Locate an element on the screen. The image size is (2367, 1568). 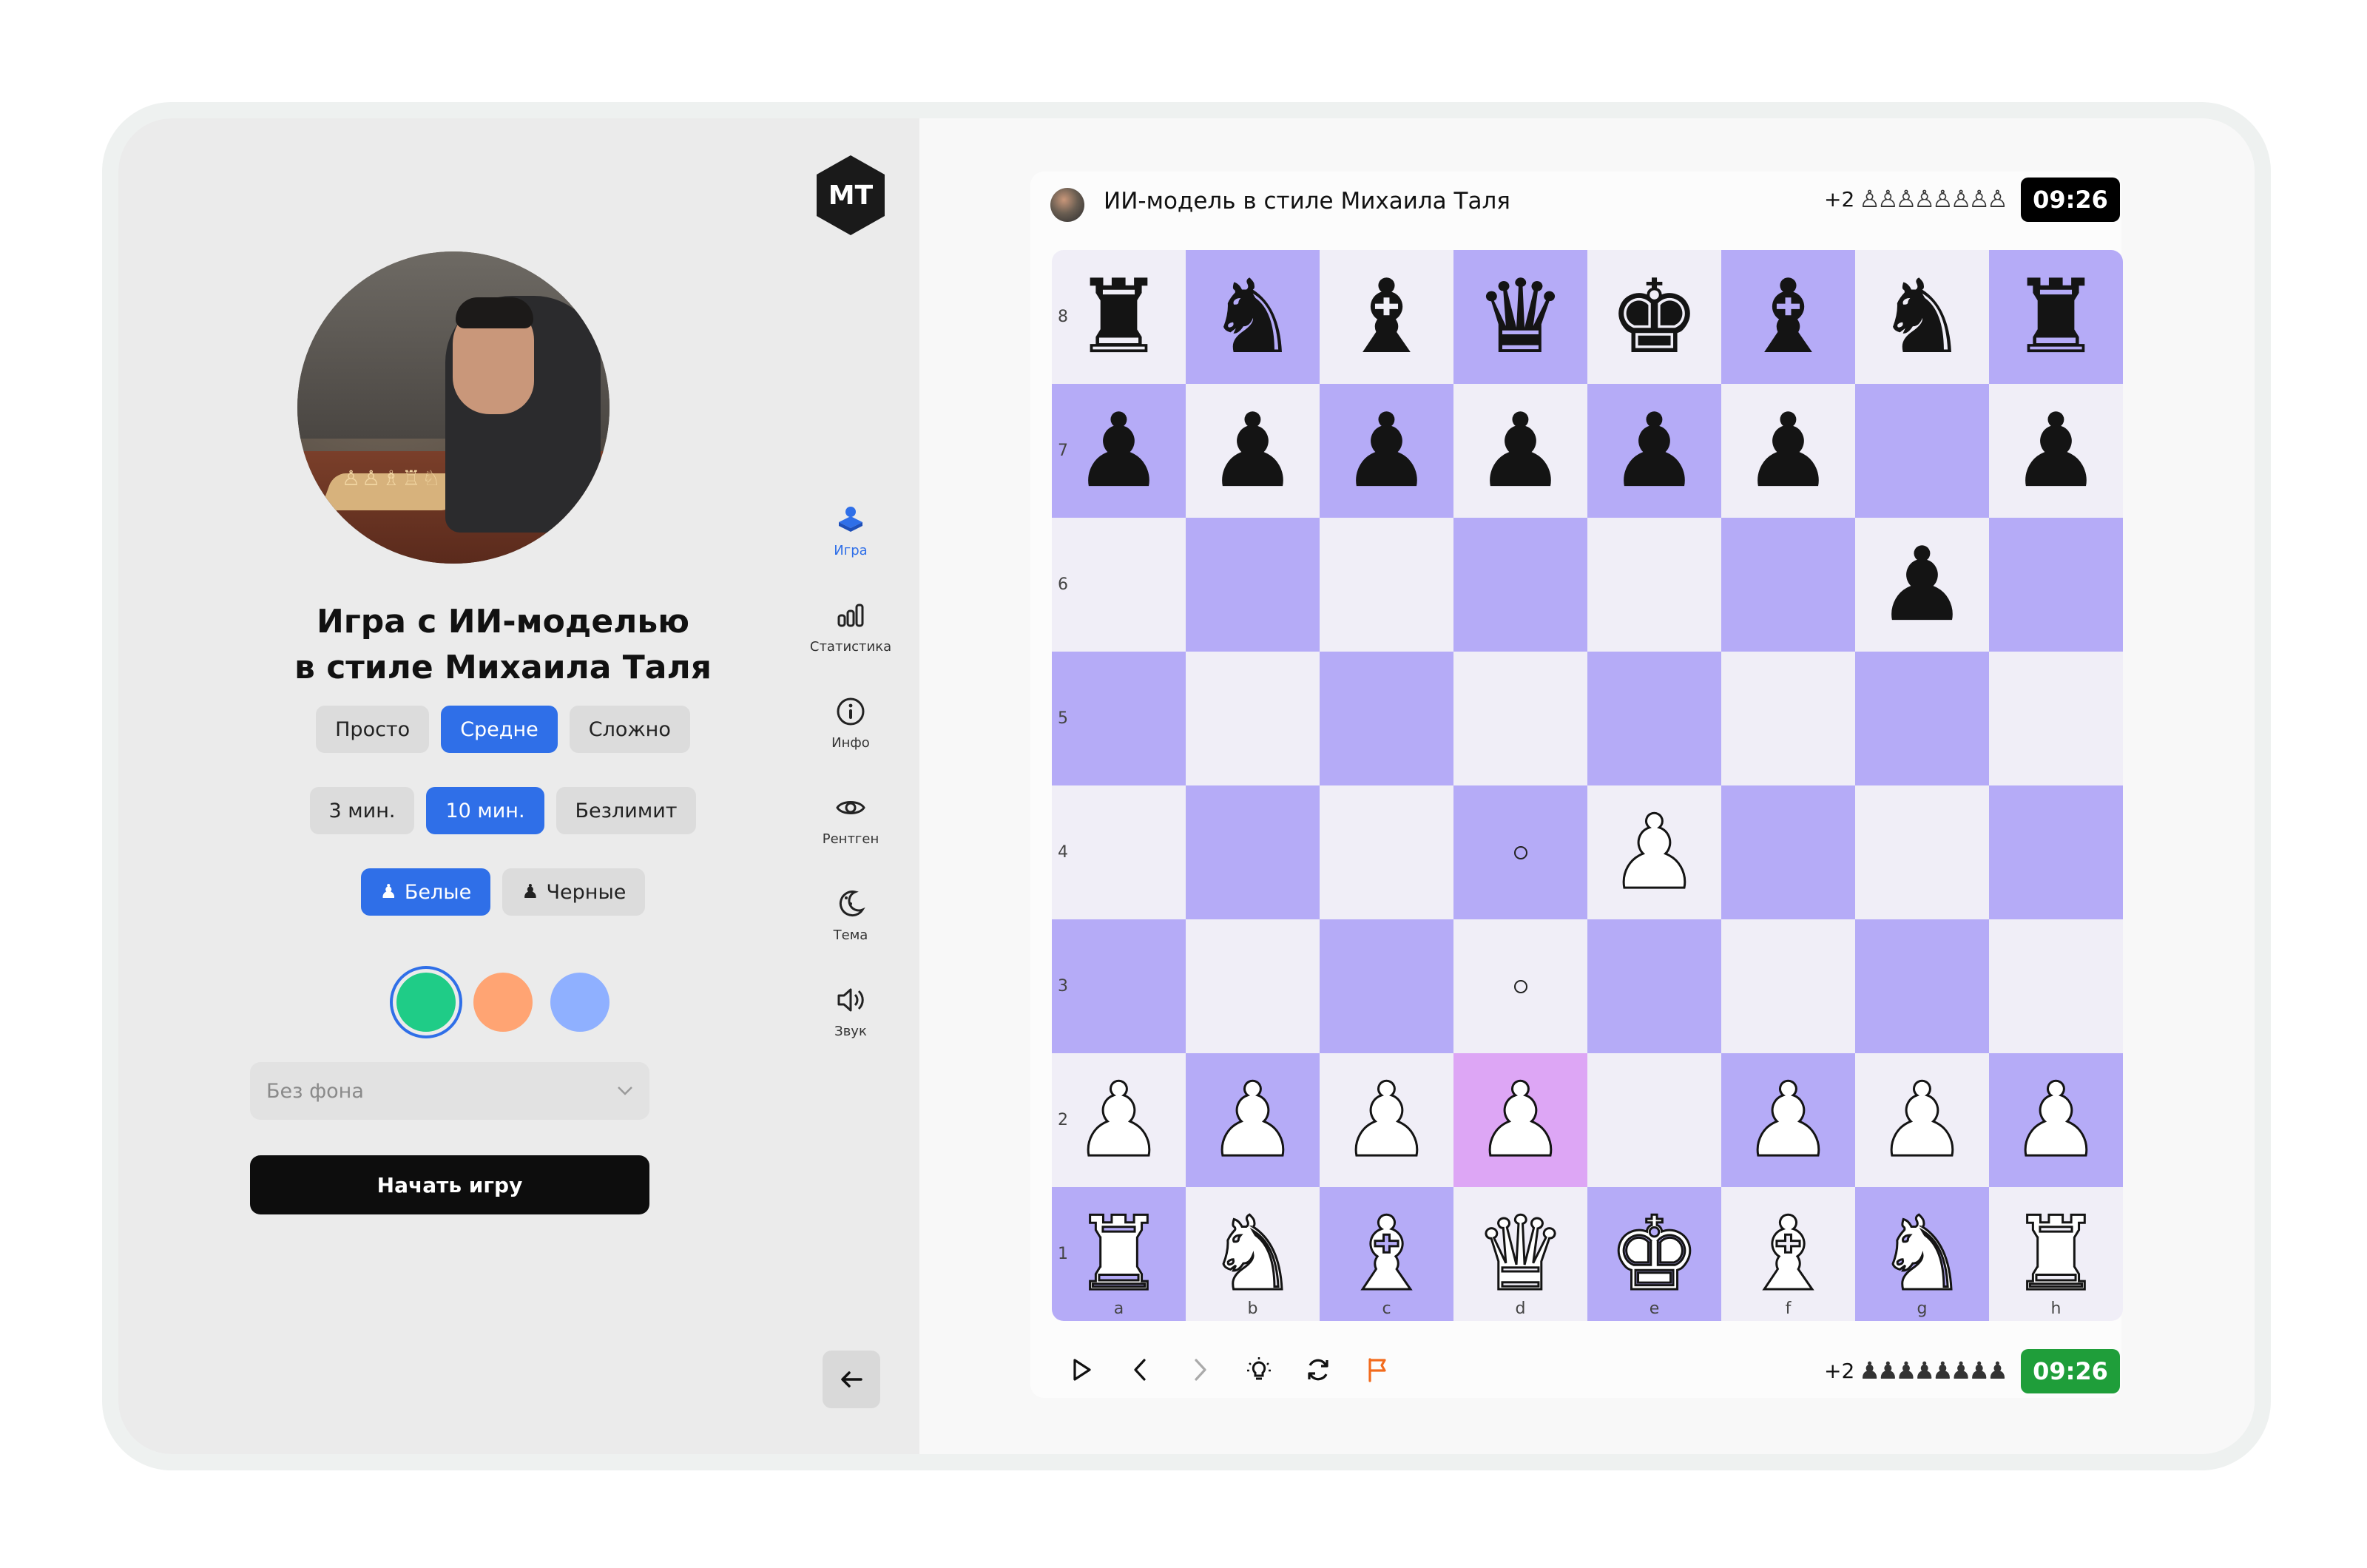
square-b1: ♞ b is located at coordinates (1253, 1254).